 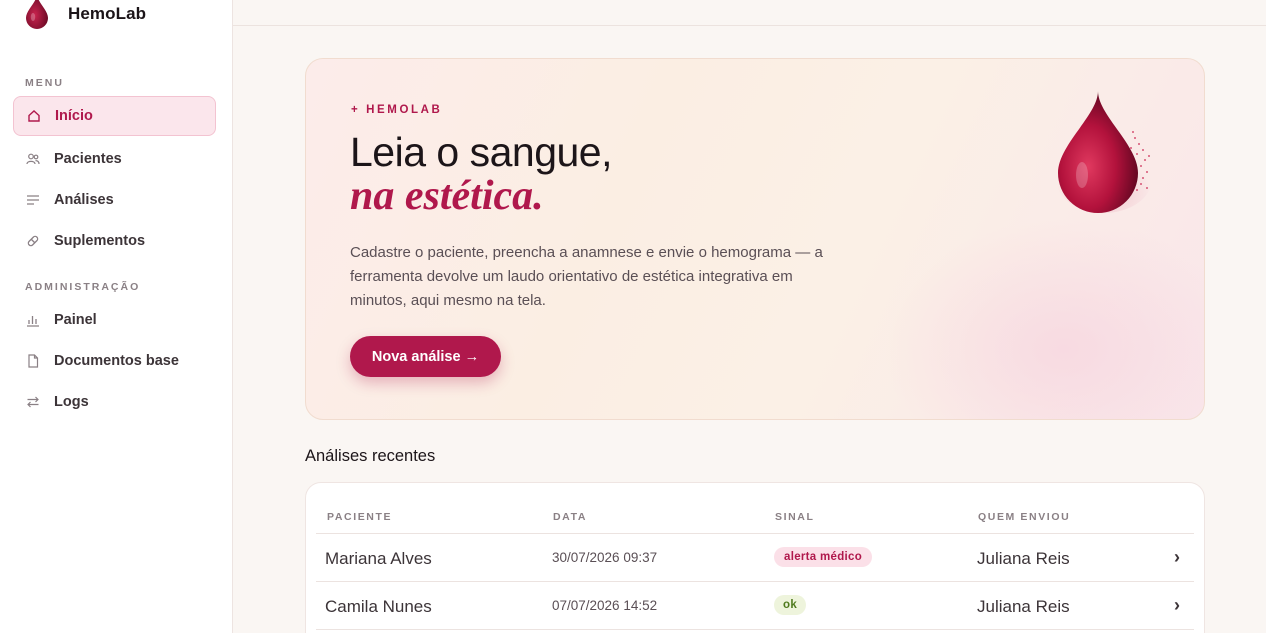 I want to click on swap-icon, so click(x=33, y=402).